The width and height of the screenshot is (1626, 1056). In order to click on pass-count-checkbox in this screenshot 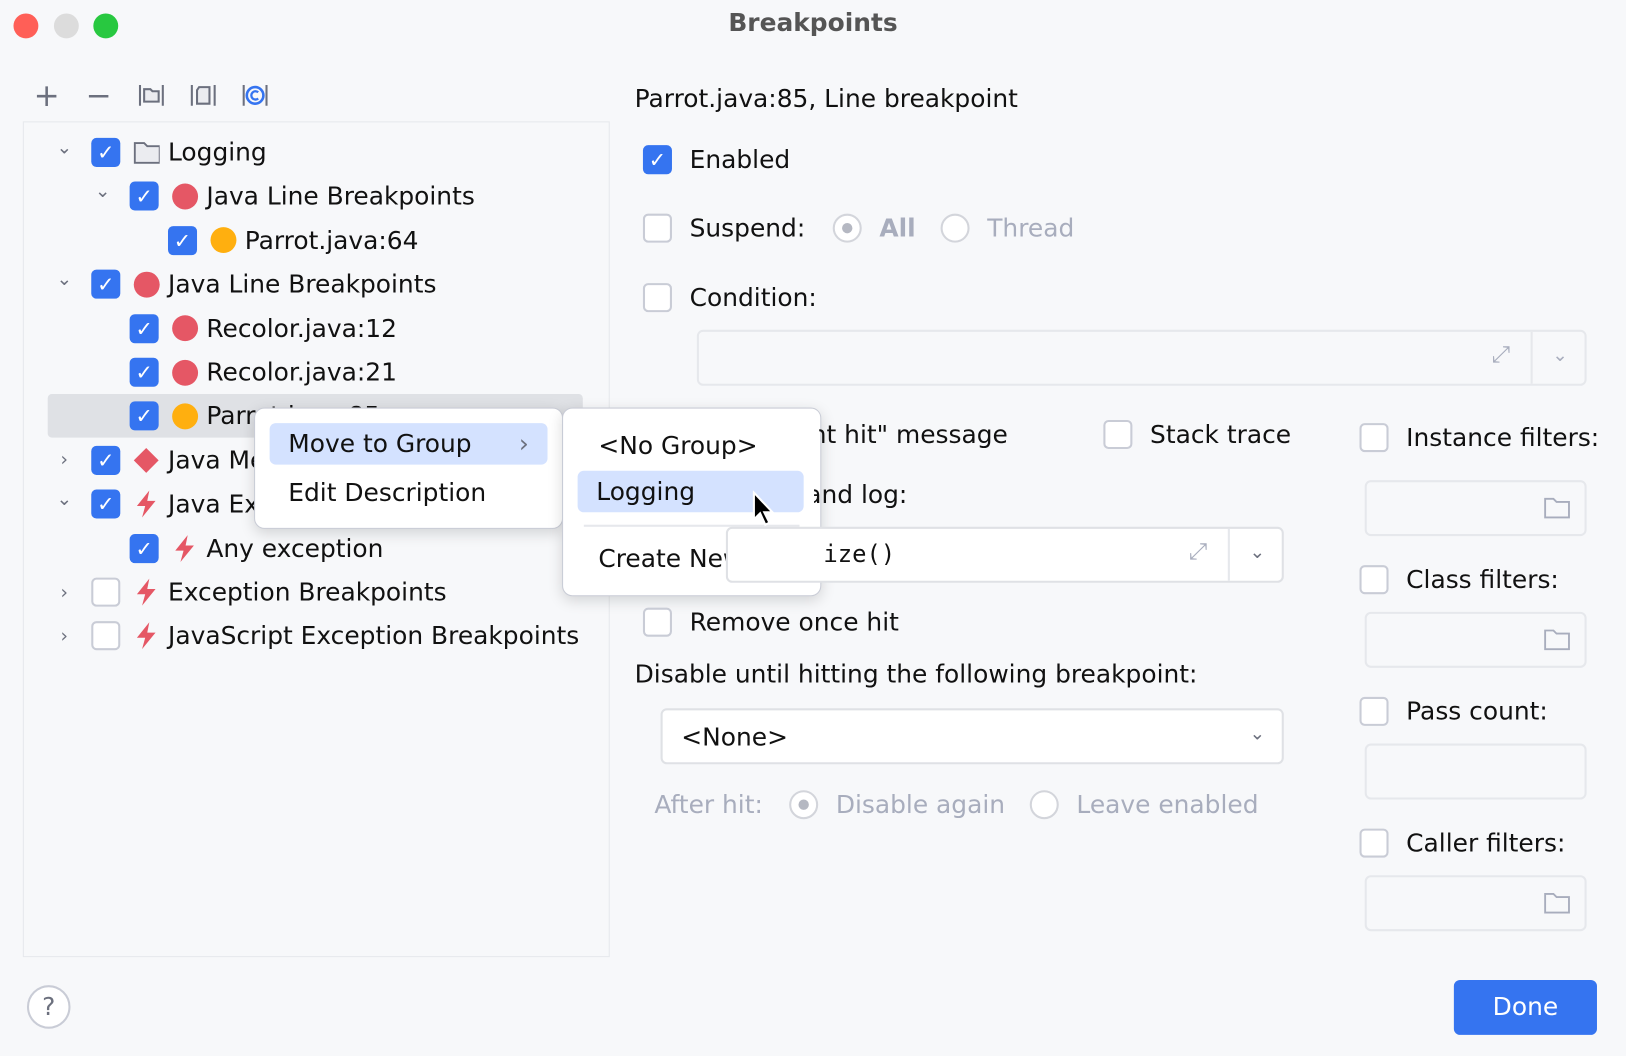, I will do `click(1374, 711)`.